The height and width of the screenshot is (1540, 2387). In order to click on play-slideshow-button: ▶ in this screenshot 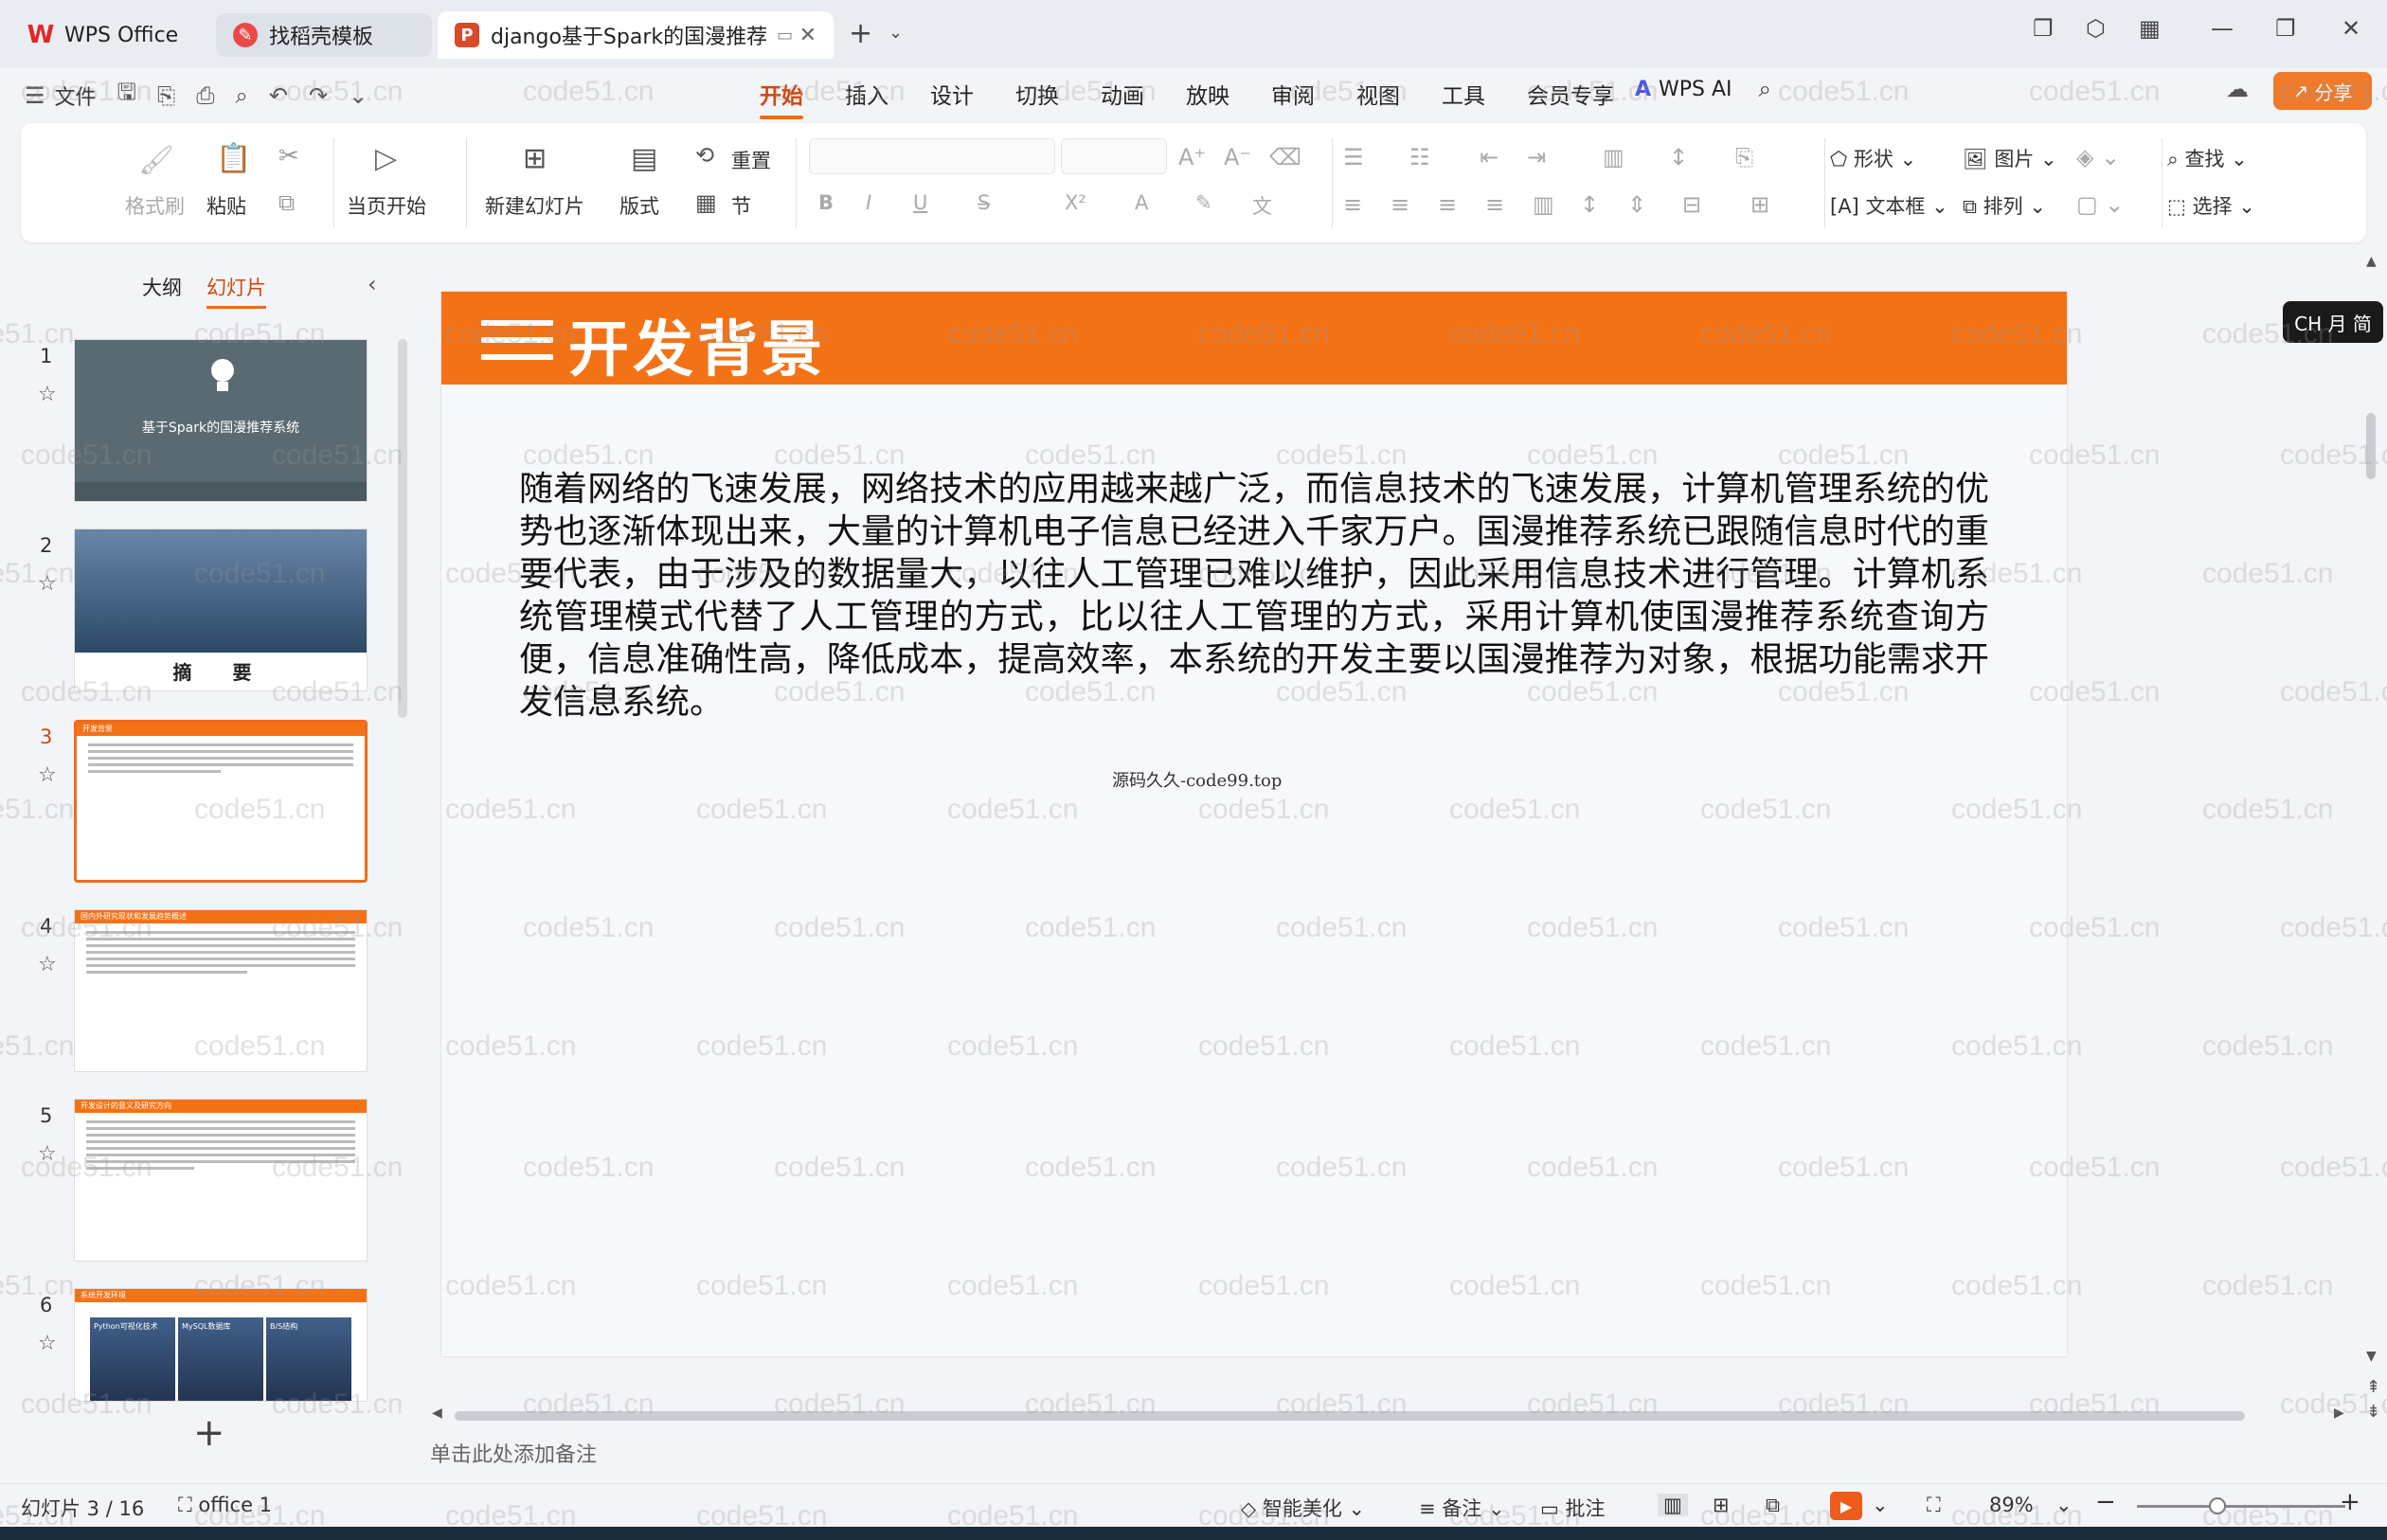, I will do `click(1846, 1506)`.